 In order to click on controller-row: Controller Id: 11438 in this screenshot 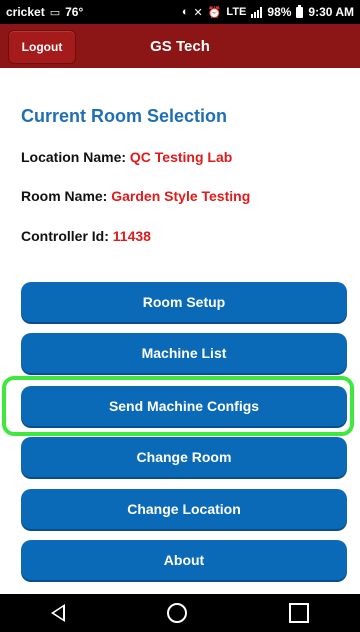, I will do `click(86, 236)`.